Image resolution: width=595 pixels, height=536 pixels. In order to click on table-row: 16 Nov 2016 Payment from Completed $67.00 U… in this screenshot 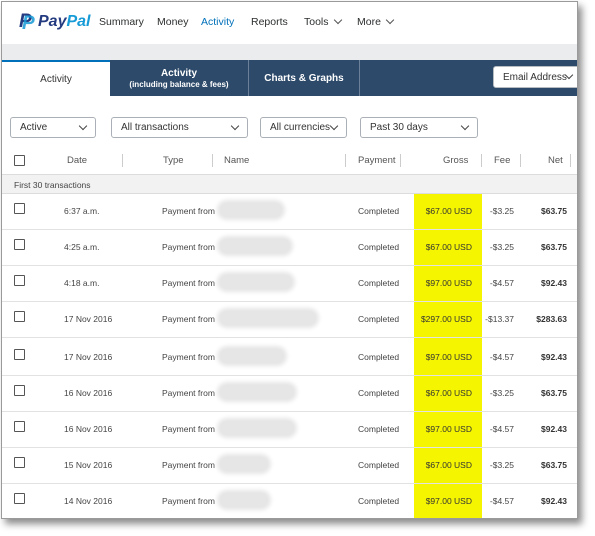, I will do `click(289, 394)`.